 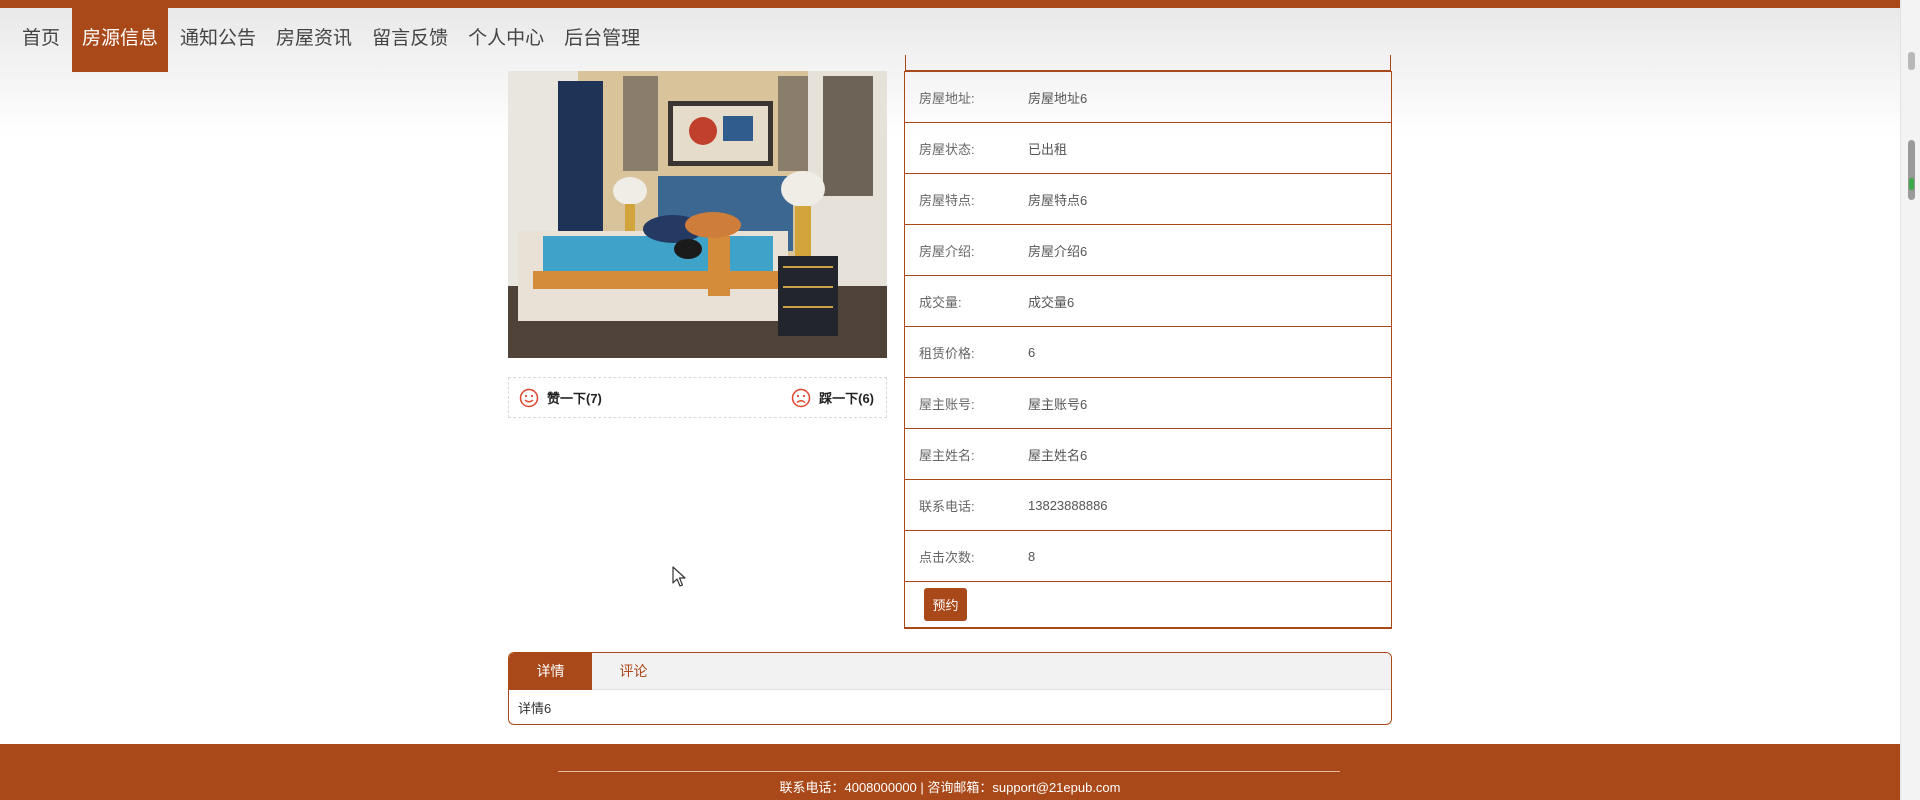 What do you see at coordinates (1148, 453) in the screenshot?
I see `detail-row-owner-name: 屋主姓名: 屋主姓名6` at bounding box center [1148, 453].